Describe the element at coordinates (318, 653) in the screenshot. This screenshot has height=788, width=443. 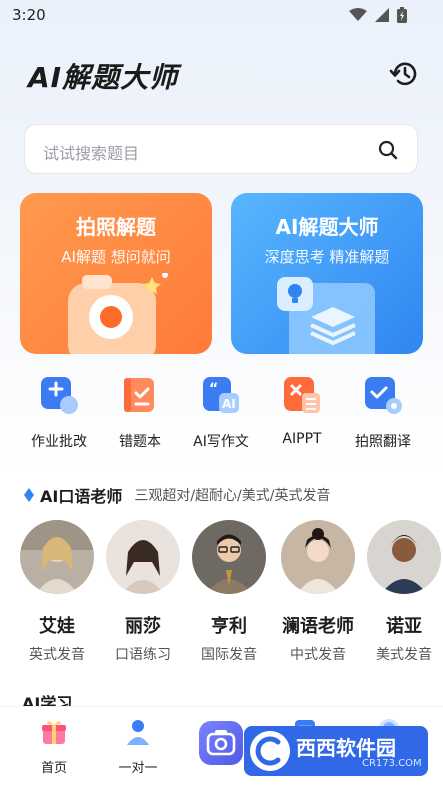
I see `teacher-desc: 中式发音` at that location.